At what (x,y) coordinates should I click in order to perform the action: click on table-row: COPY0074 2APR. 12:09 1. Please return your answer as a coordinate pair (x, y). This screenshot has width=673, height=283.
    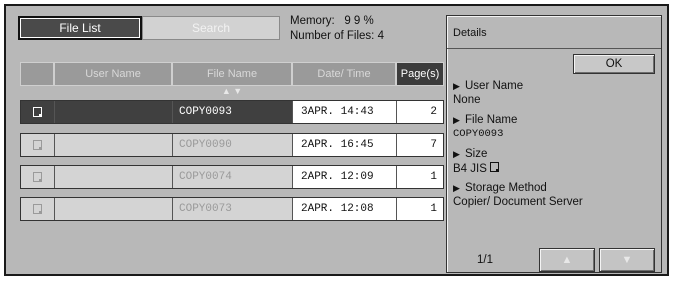
    Looking at the image, I should click on (232, 177).